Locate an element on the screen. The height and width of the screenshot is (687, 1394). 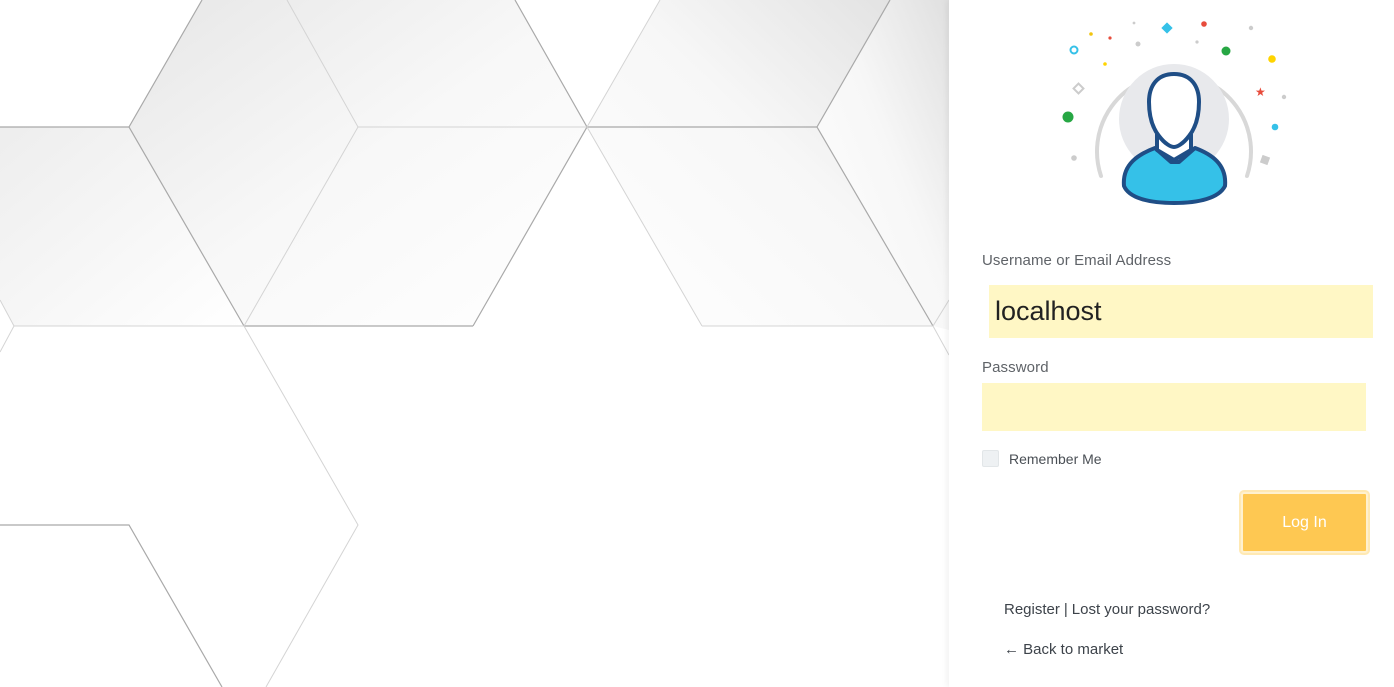
user-avatar-icon: ★ is located at coordinates (1174, 113).